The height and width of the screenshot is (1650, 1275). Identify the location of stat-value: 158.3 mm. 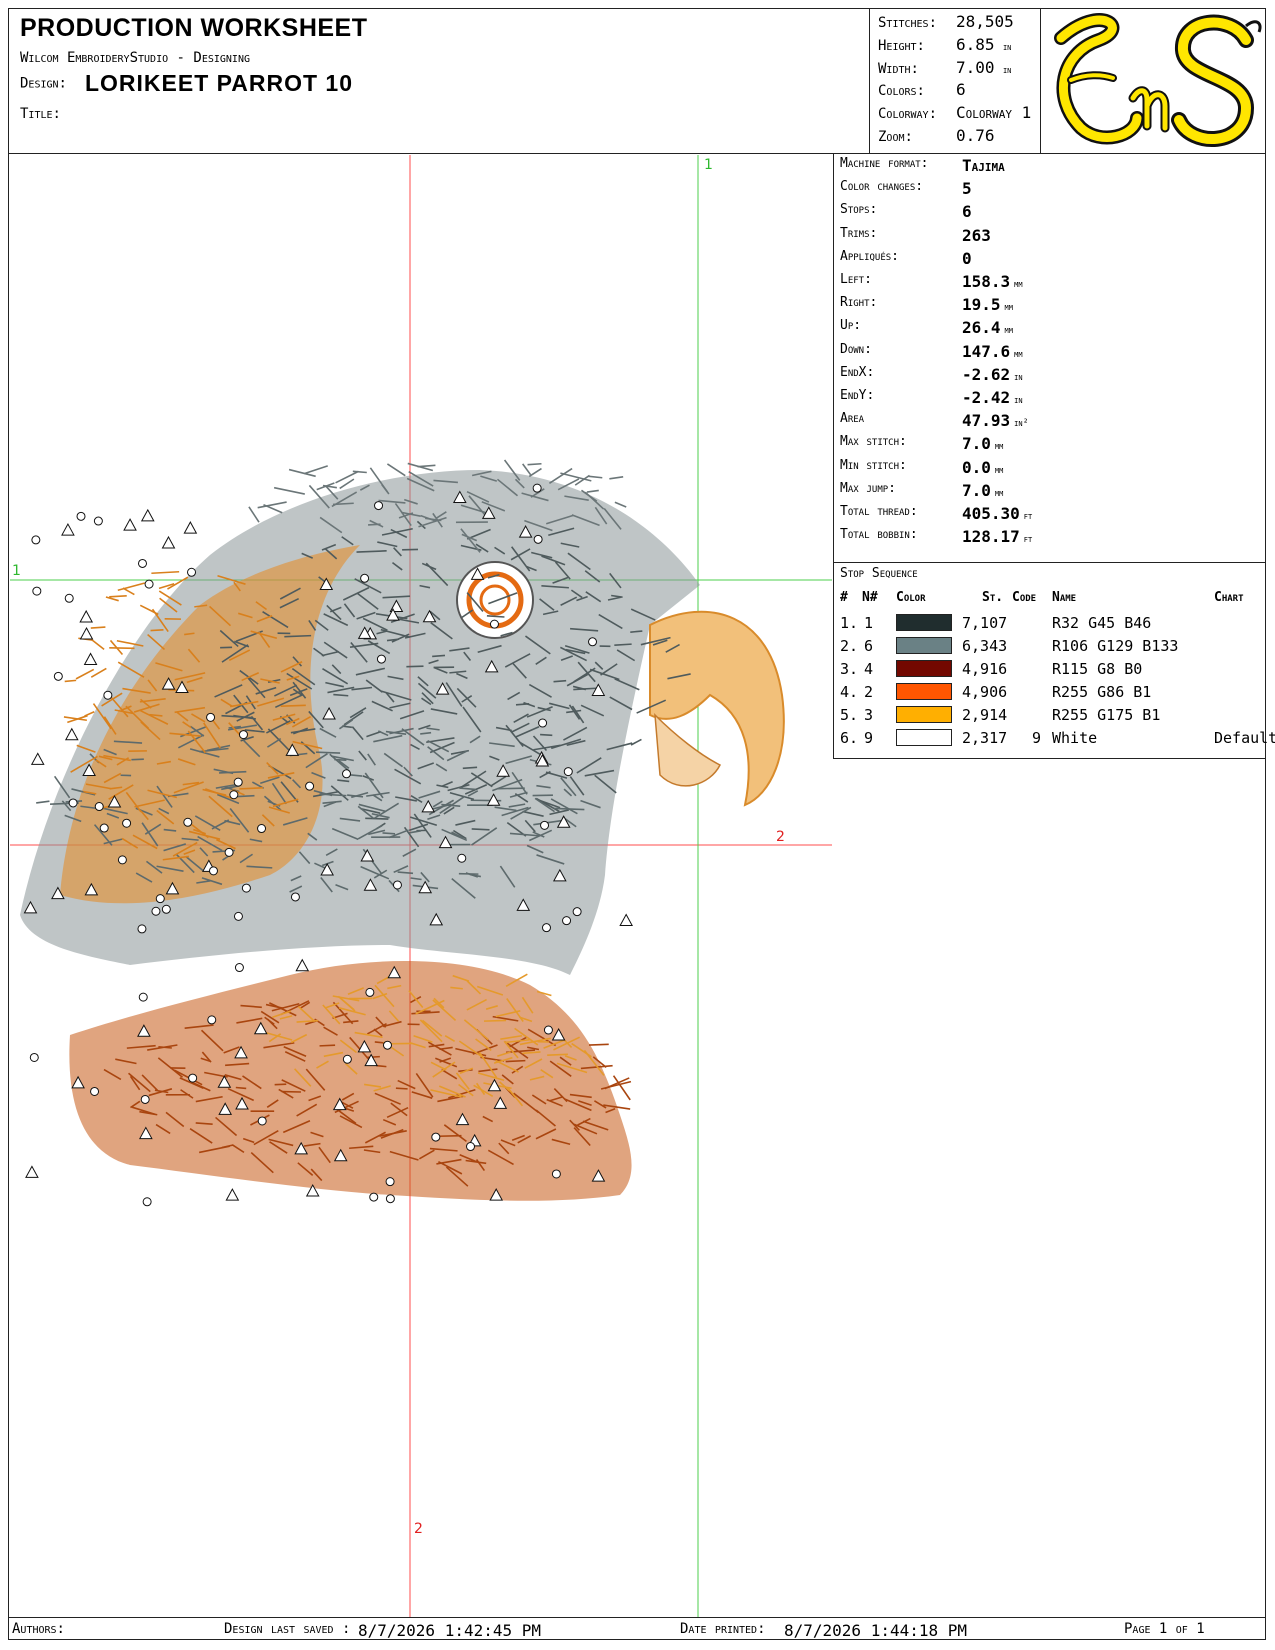
(992, 281).